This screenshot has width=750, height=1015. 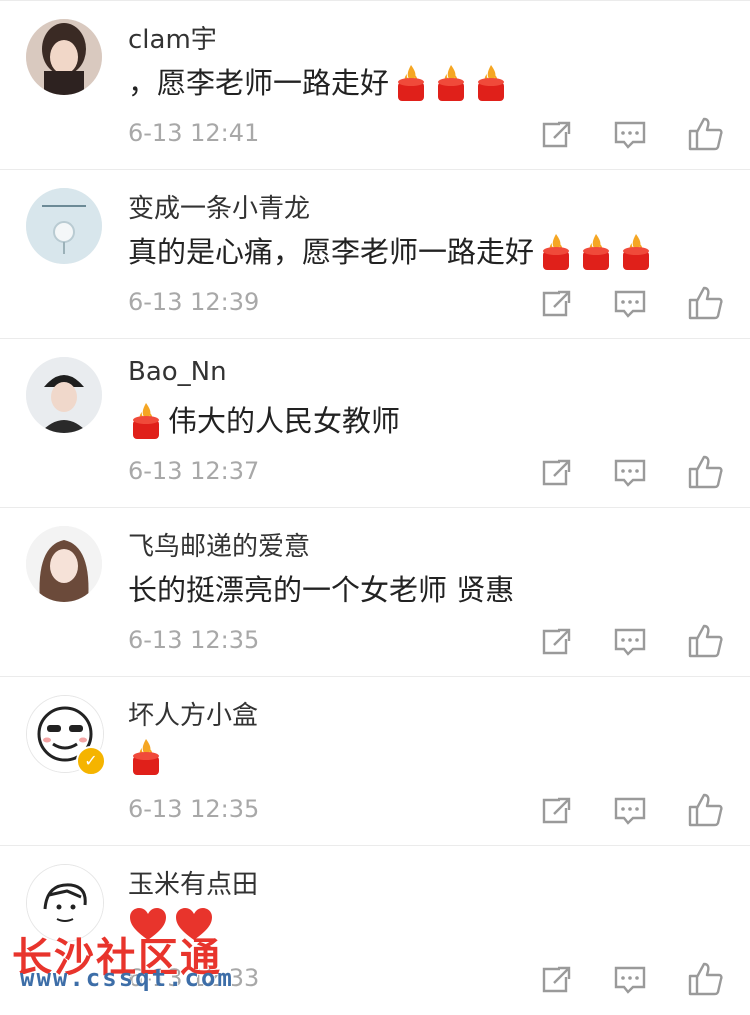 What do you see at coordinates (193, 713) in the screenshot?
I see `username: 坏人方小盒` at bounding box center [193, 713].